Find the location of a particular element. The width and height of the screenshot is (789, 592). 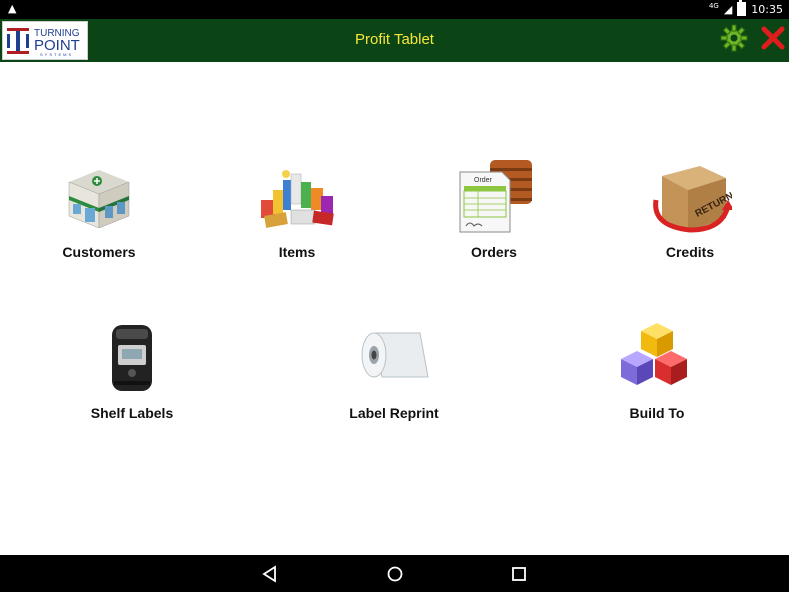

label-printer-icon is located at coordinates (132, 358).